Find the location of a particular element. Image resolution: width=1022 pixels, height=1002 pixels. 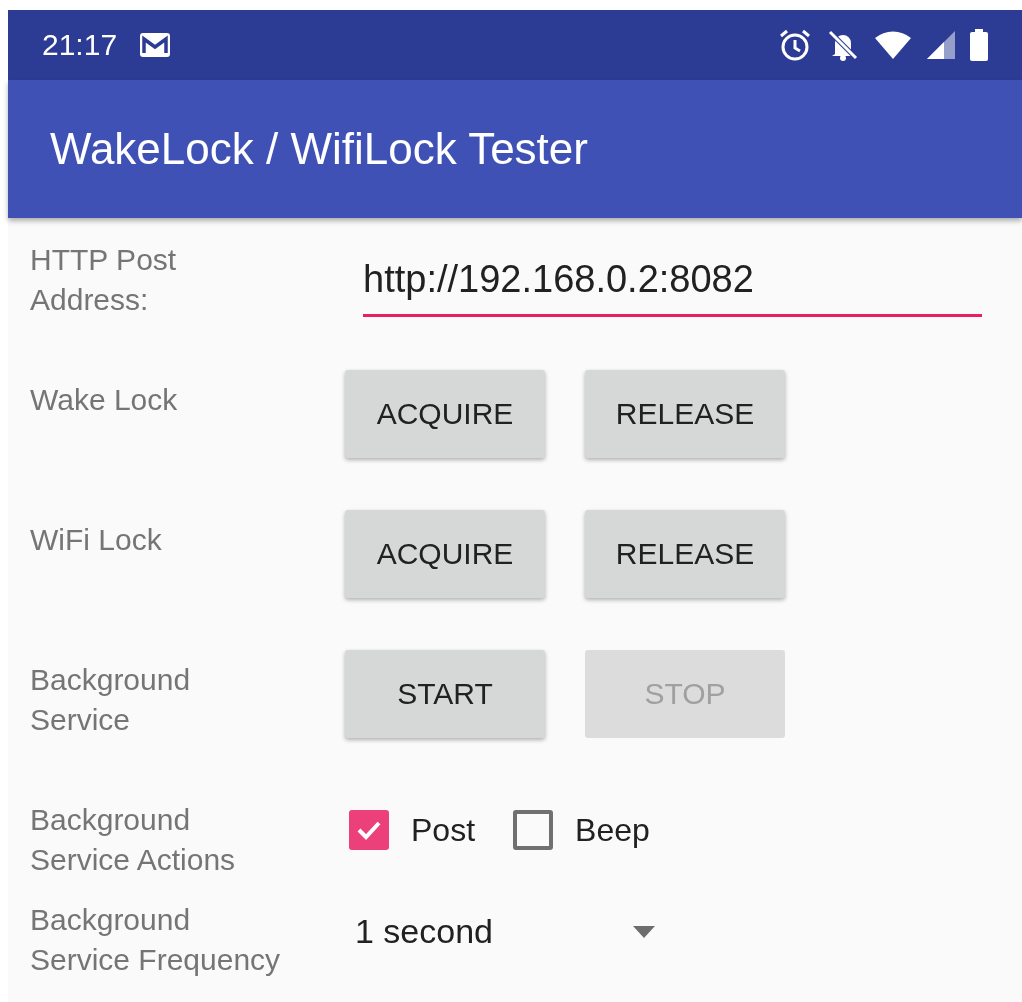

action-button: START is located at coordinates (445, 694).